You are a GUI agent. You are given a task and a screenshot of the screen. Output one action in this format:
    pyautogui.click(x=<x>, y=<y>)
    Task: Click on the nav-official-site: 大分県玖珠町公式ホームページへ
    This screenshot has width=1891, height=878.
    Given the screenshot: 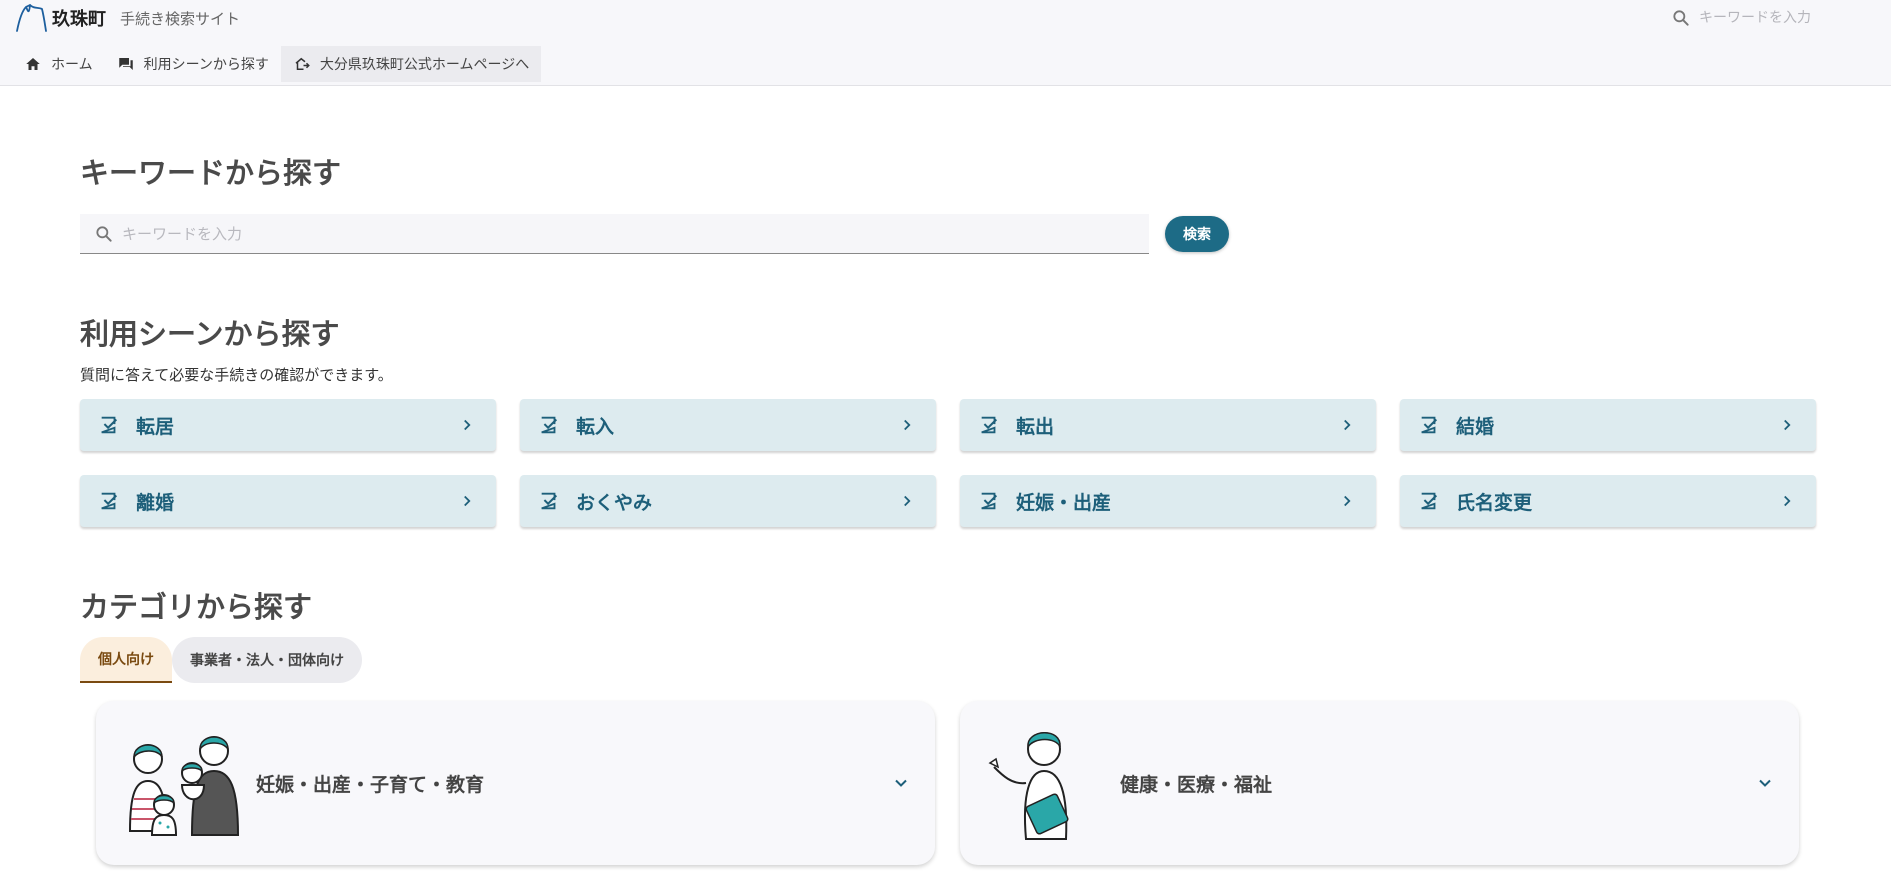 What is the action you would take?
    pyautogui.click(x=411, y=64)
    